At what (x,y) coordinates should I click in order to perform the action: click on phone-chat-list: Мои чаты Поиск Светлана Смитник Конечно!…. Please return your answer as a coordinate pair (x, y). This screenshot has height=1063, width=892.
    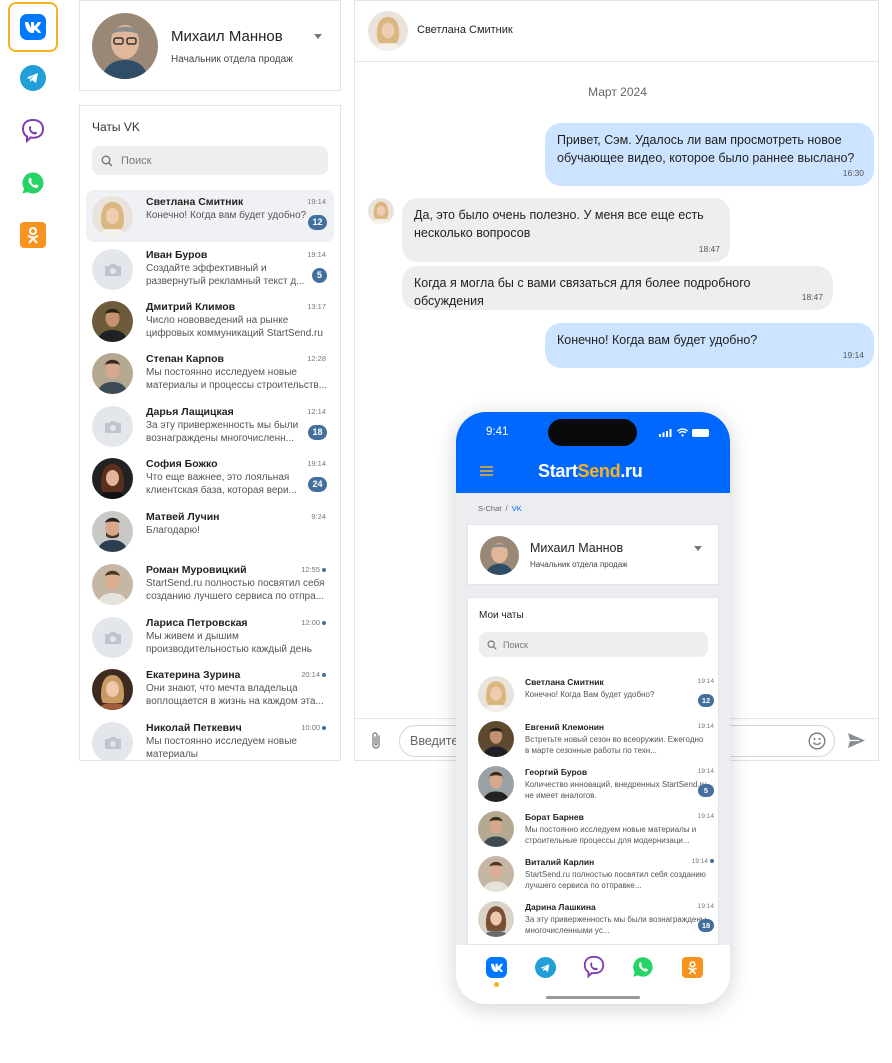
    Looking at the image, I should click on (593, 771).